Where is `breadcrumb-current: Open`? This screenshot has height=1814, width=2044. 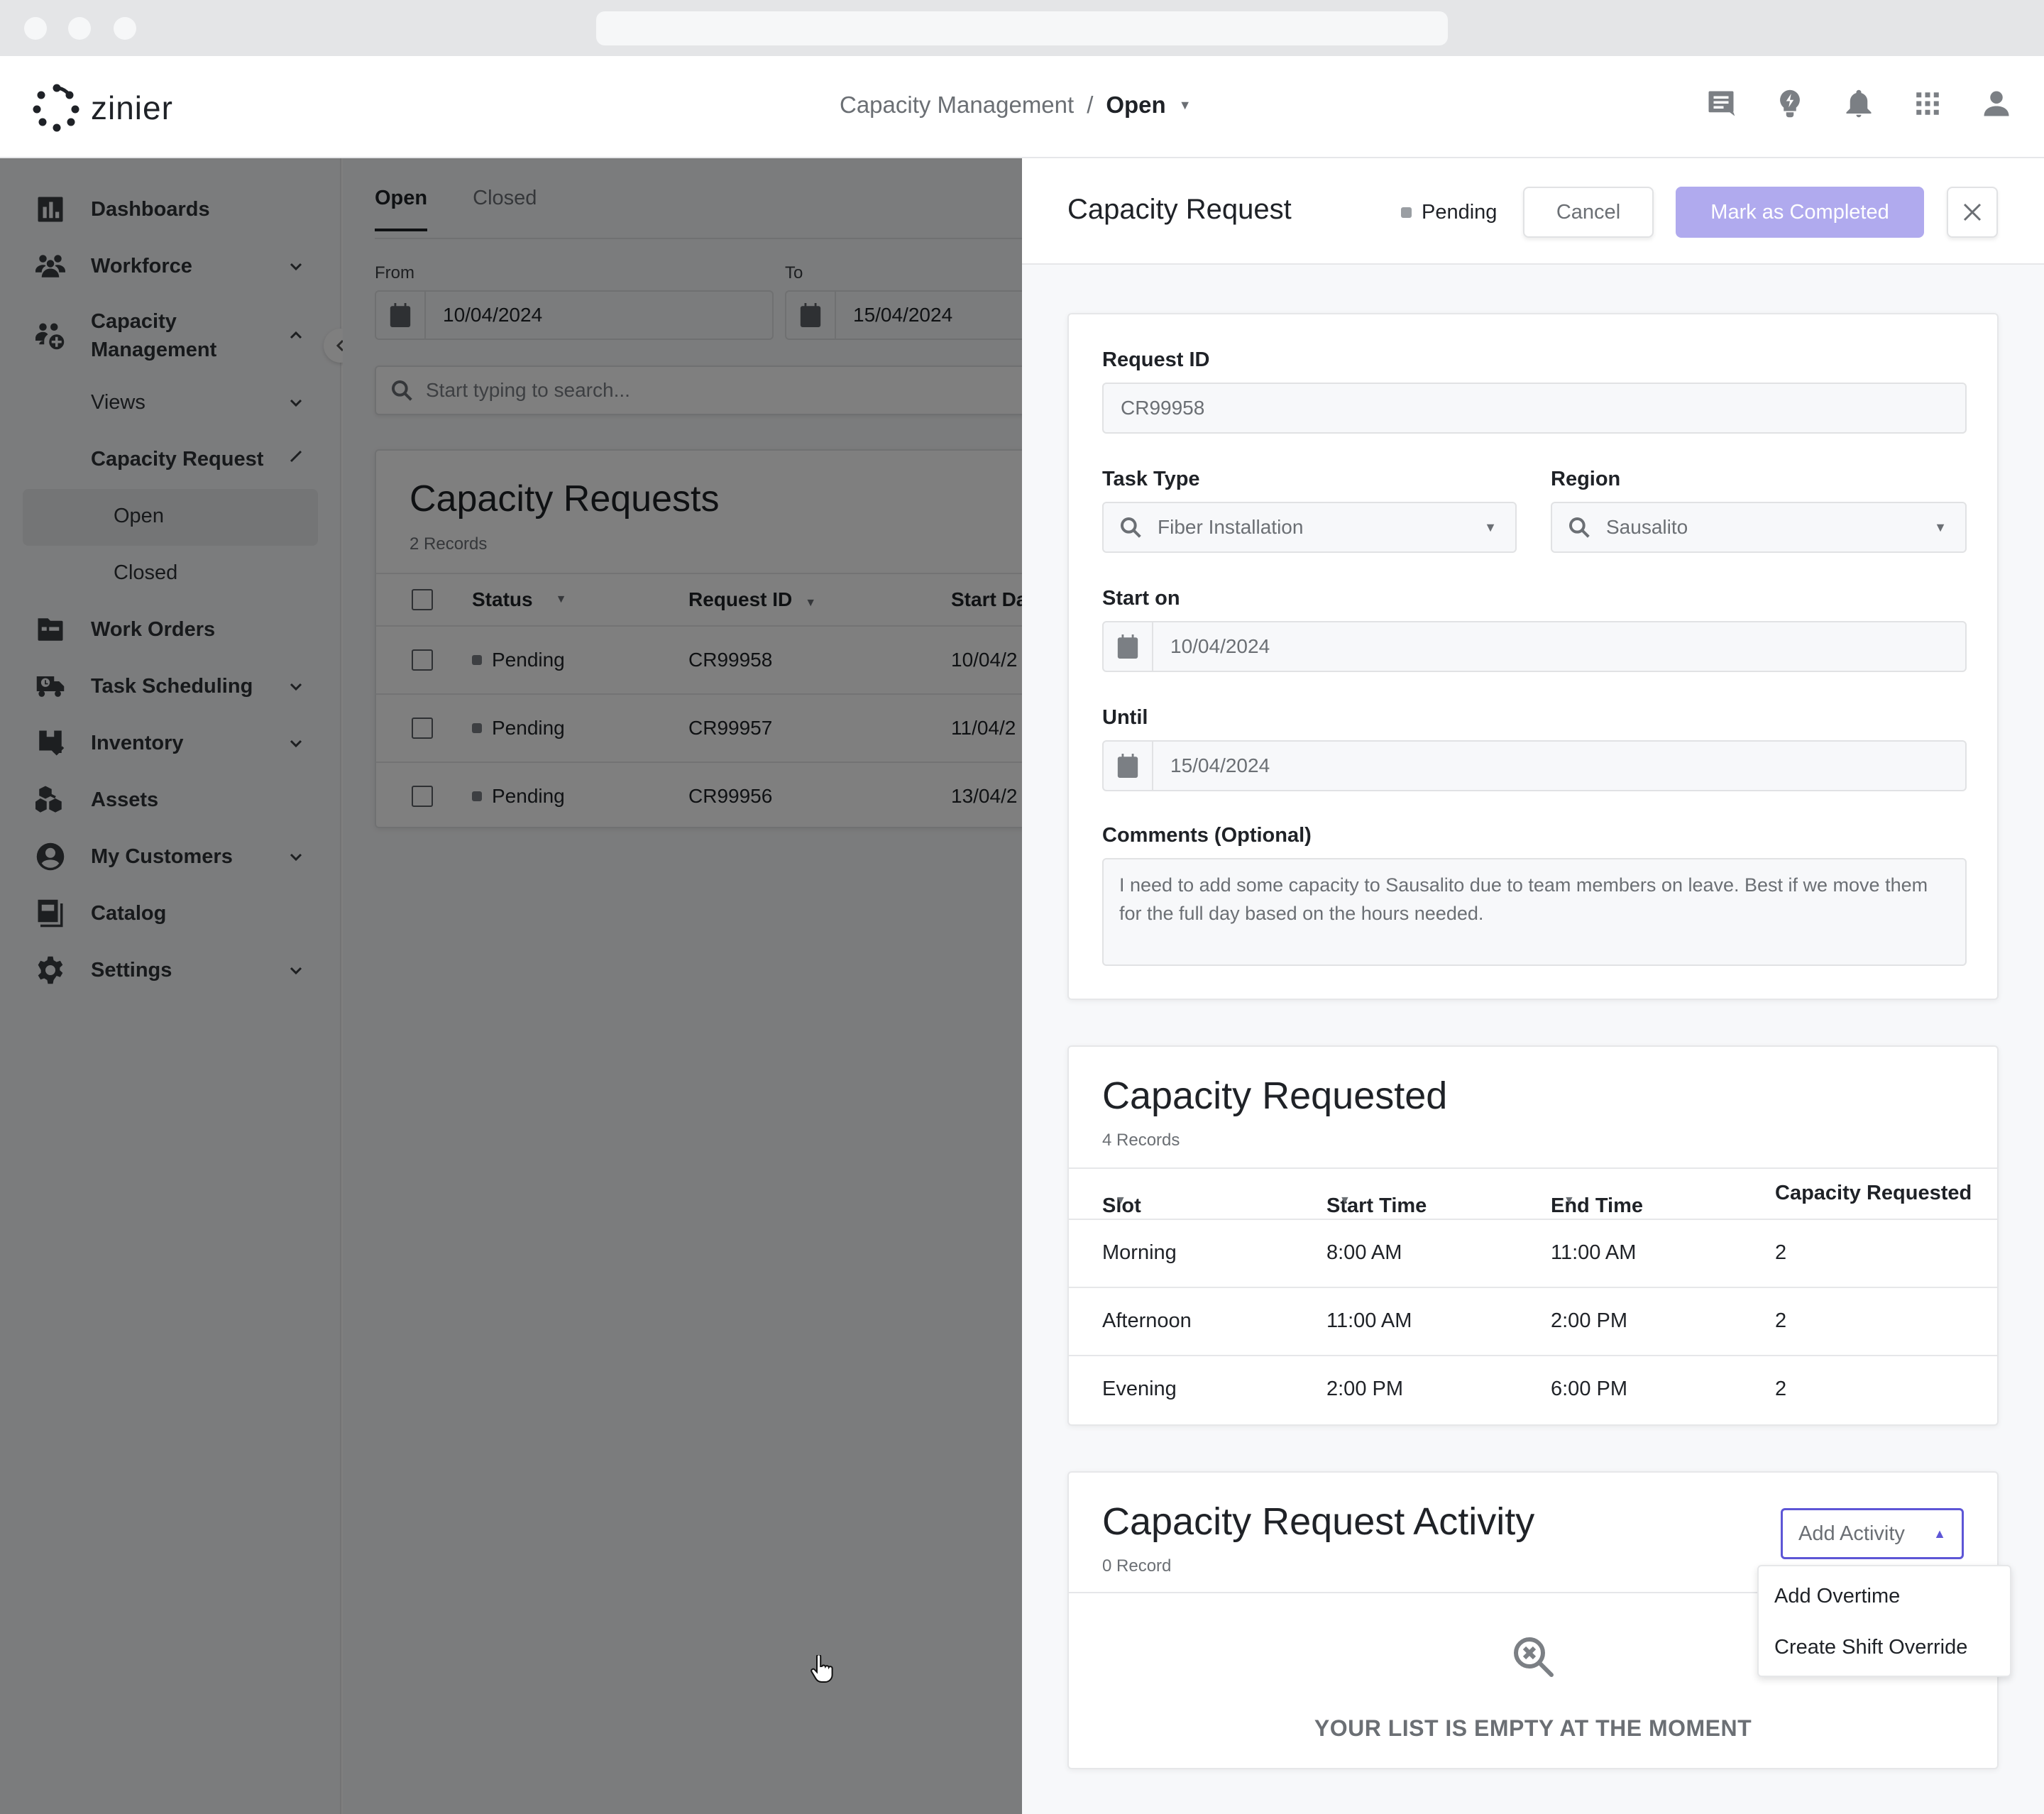
breadcrumb-current: Open is located at coordinates (1135, 106).